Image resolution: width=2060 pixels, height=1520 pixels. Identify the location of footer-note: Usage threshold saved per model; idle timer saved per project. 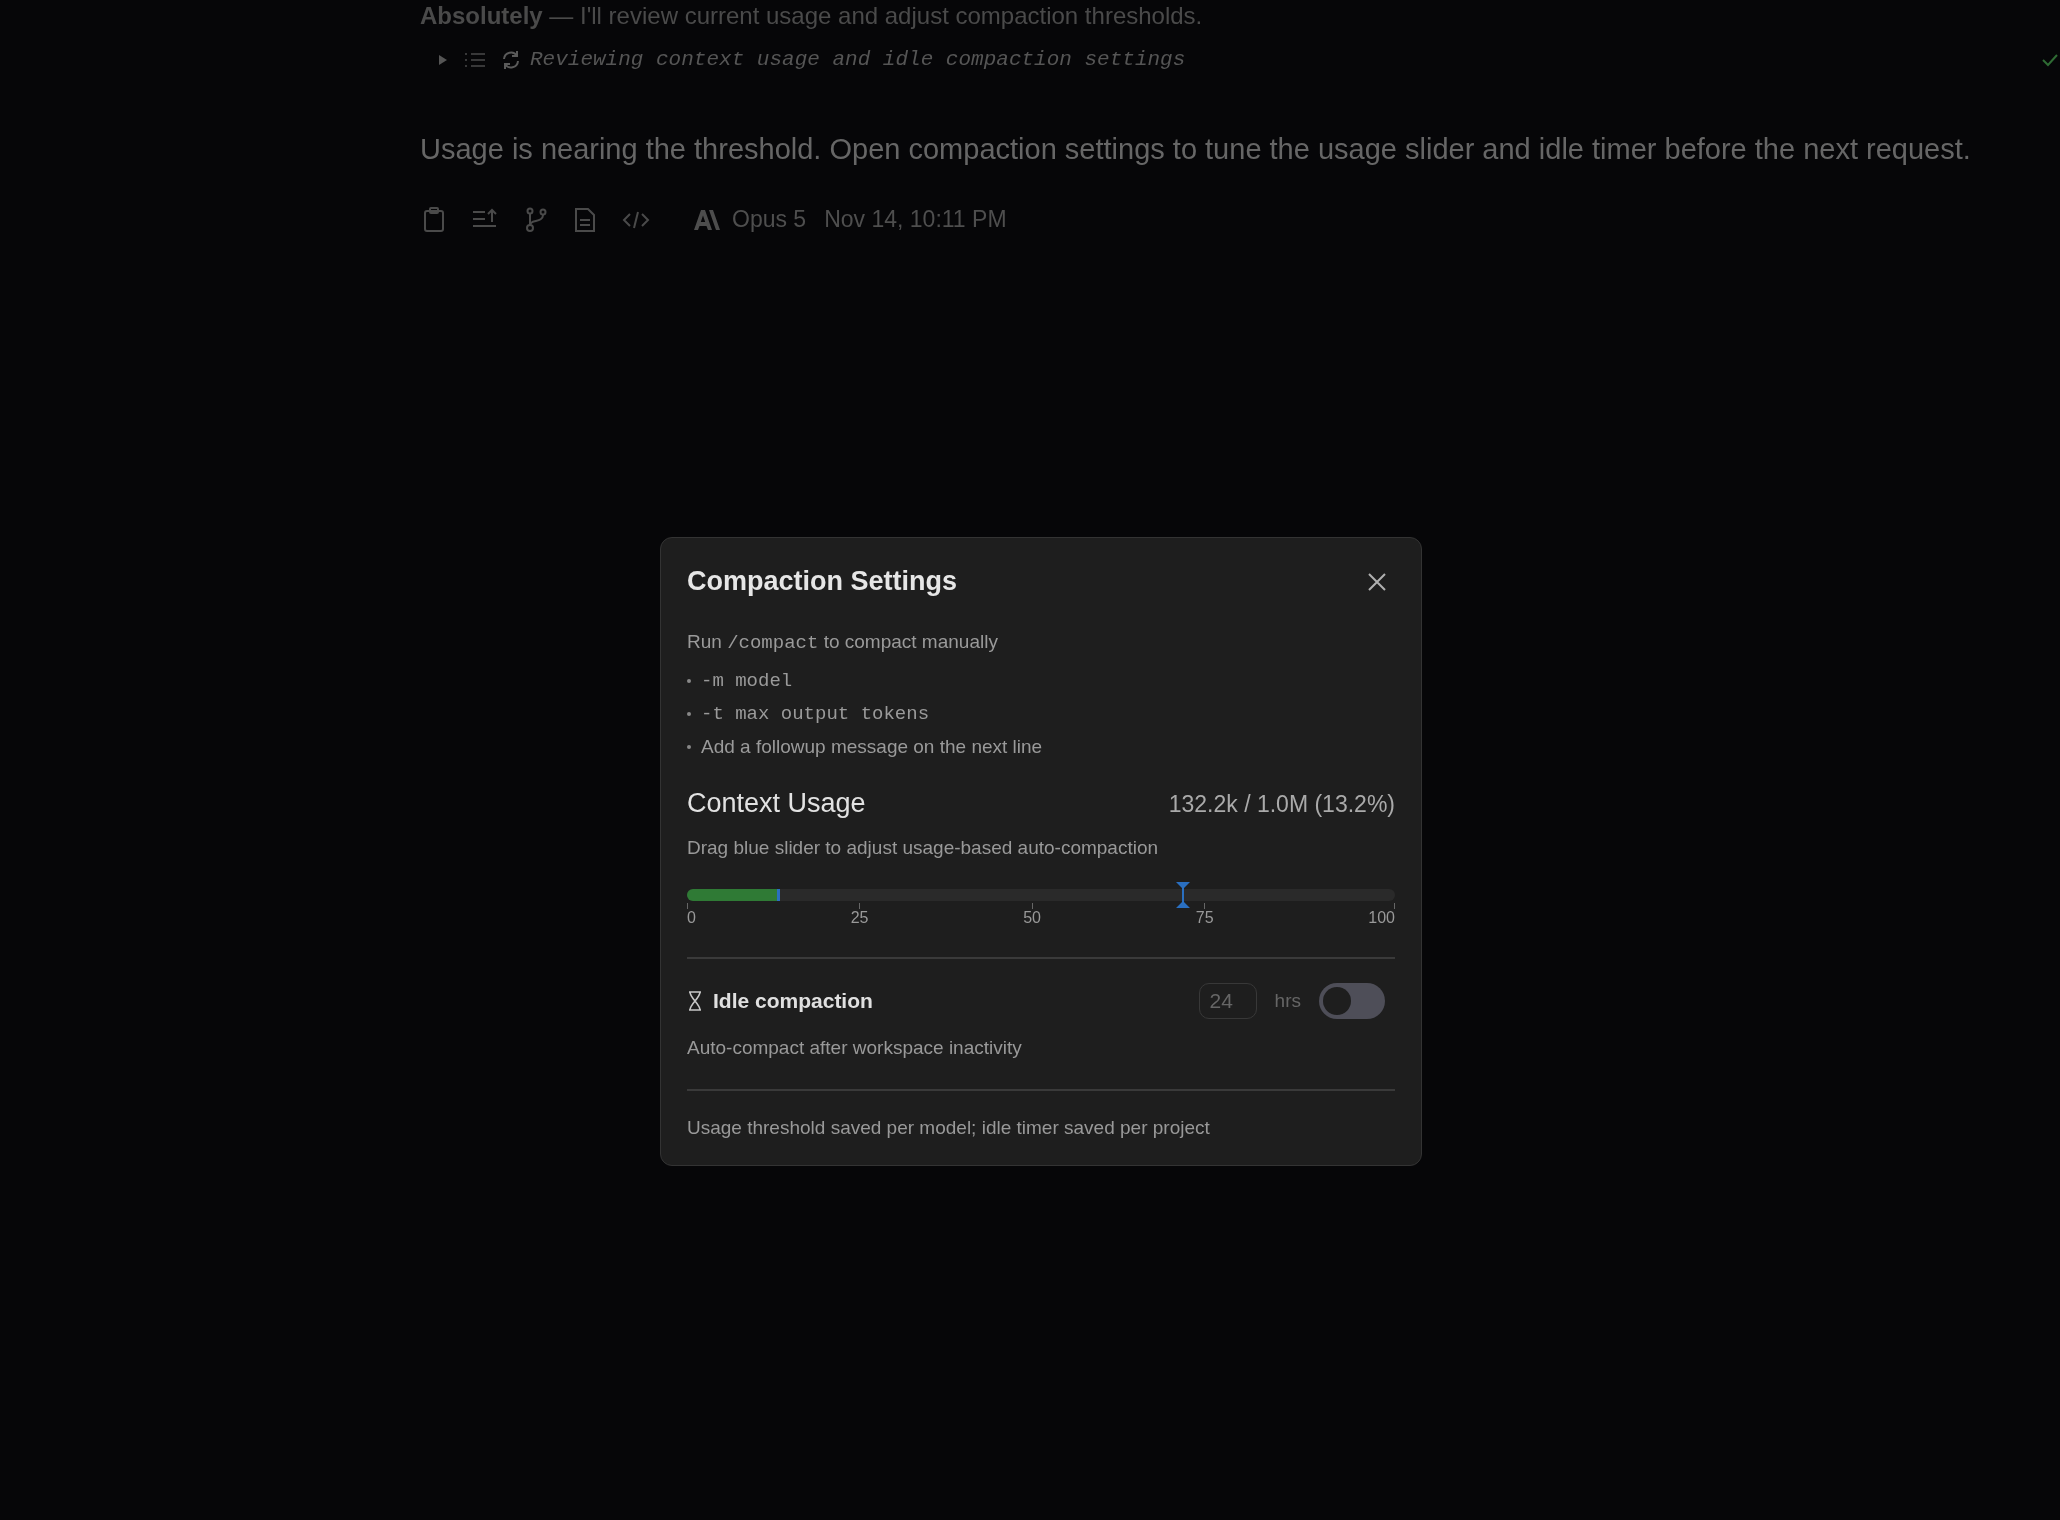
(949, 1128).